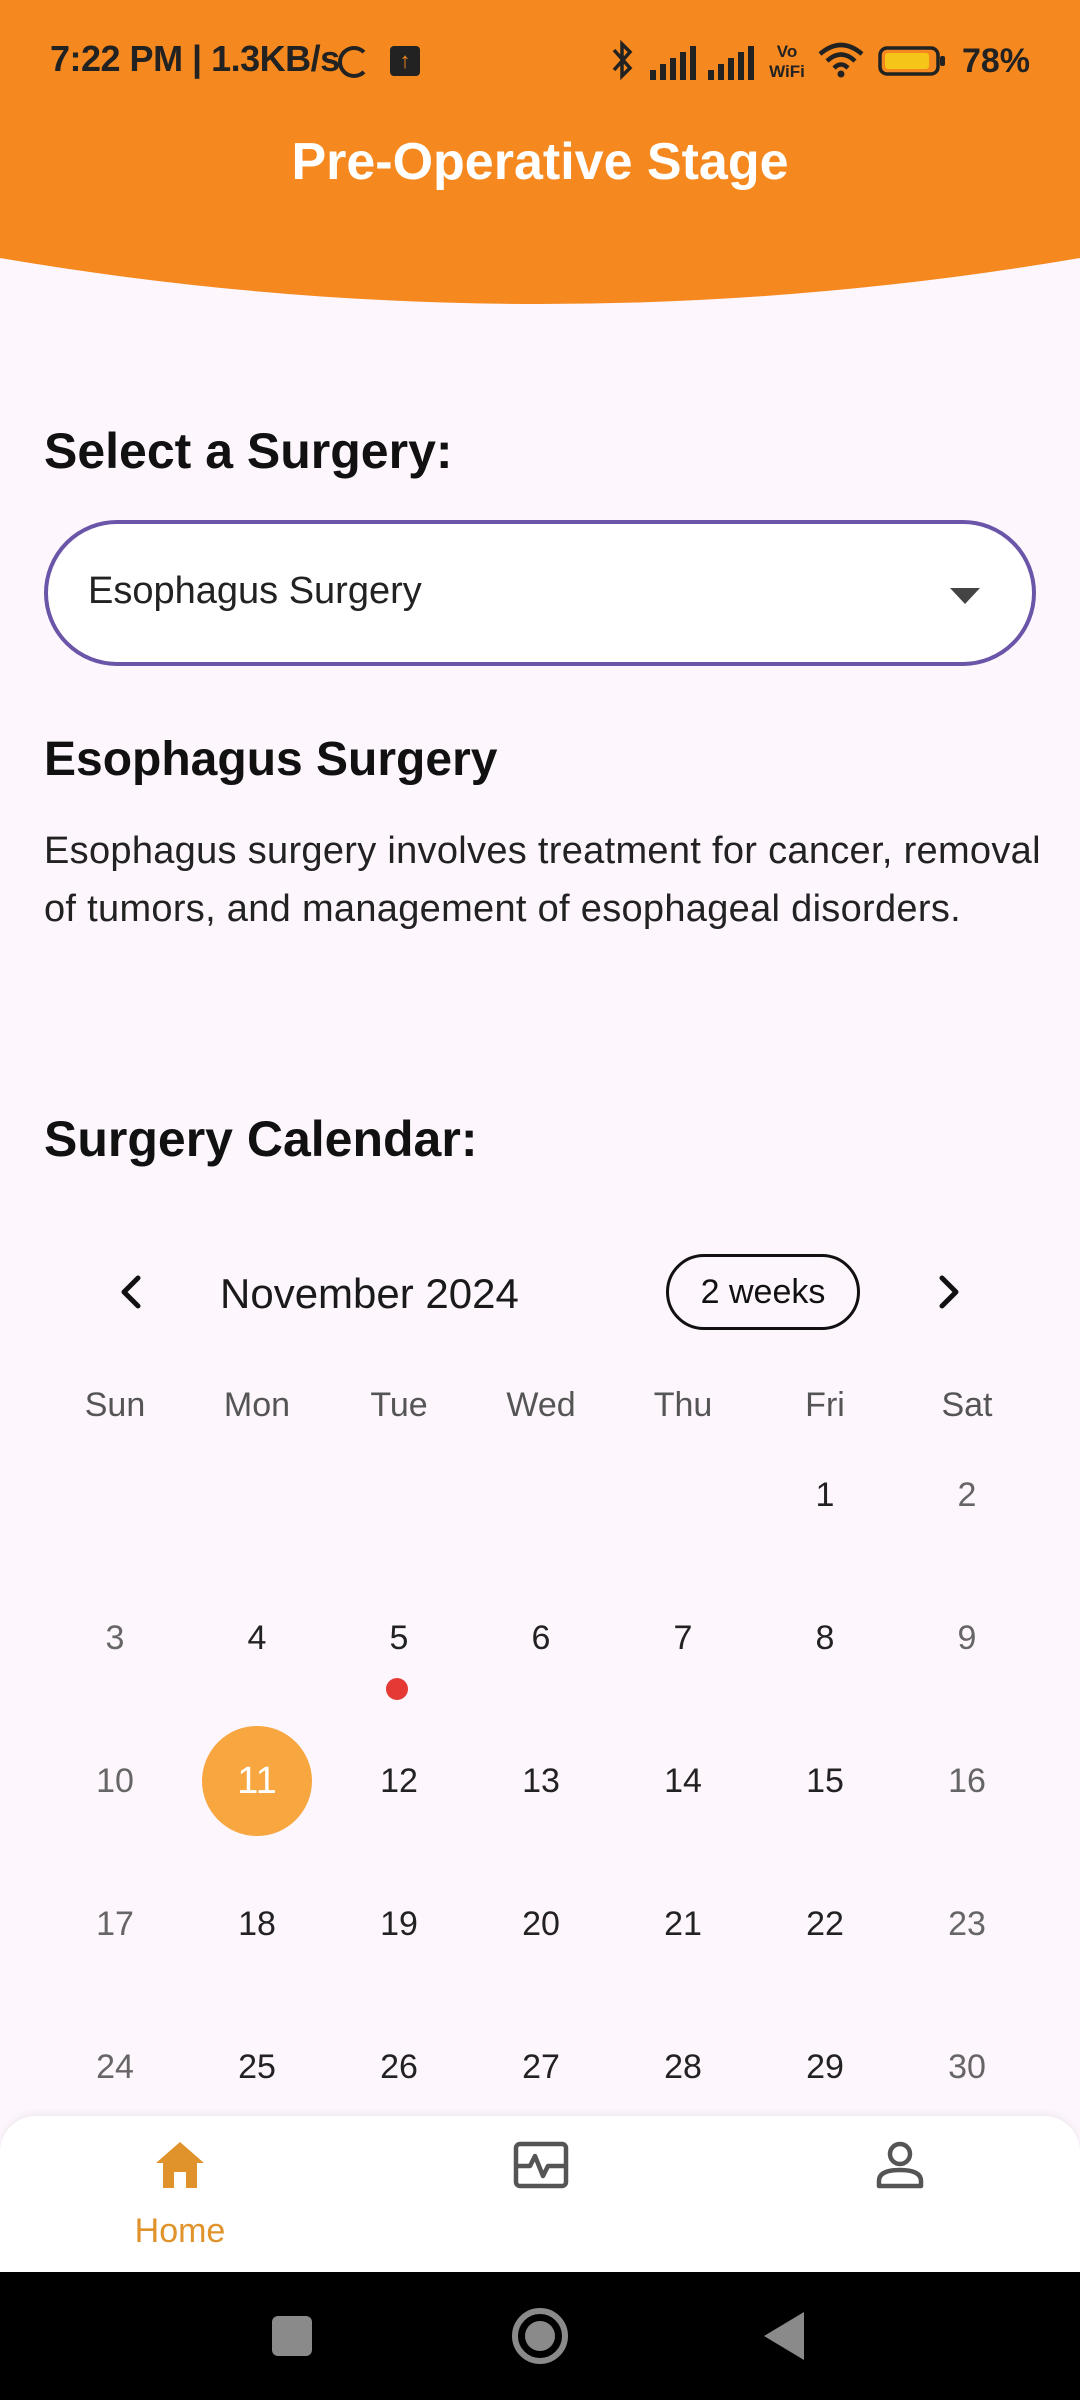 This screenshot has width=1080, height=2400. What do you see at coordinates (622, 60) in the screenshot?
I see `bluetooth-icon` at bounding box center [622, 60].